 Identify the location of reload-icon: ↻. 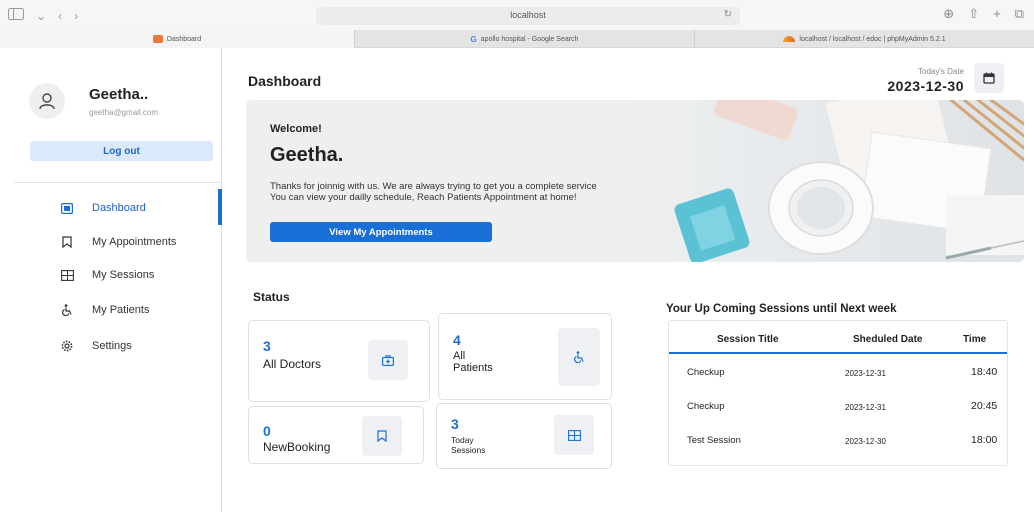
(728, 14).